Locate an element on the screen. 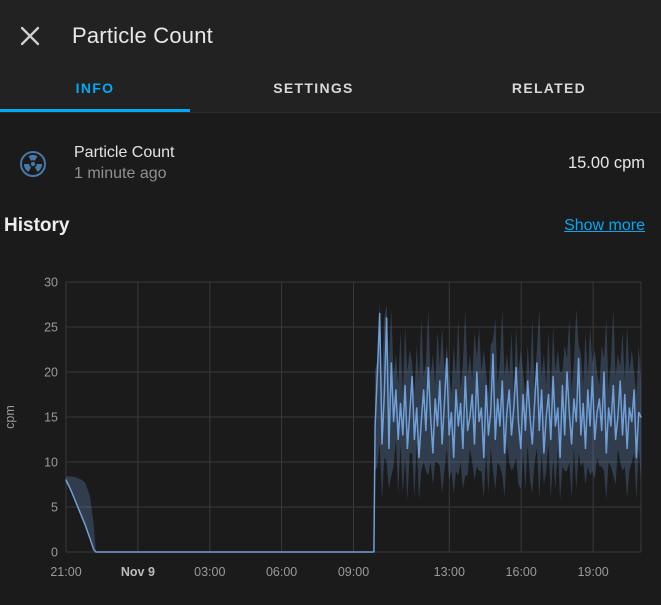  tab-bar: INFO SETTINGS RELATED is located at coordinates (330, 88).